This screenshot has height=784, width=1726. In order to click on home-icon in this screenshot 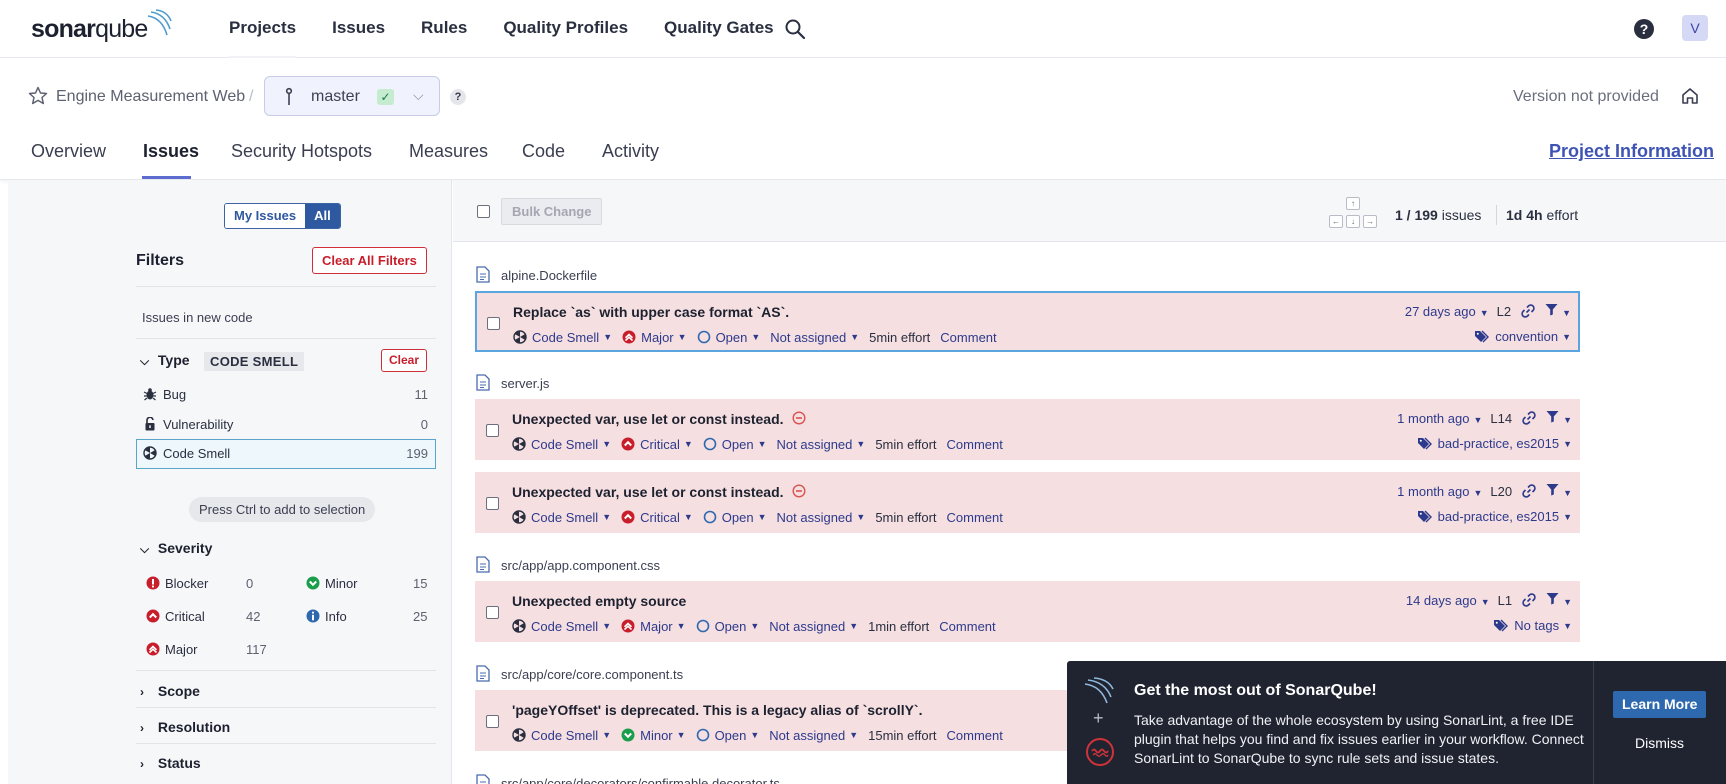, I will do `click(1690, 96)`.